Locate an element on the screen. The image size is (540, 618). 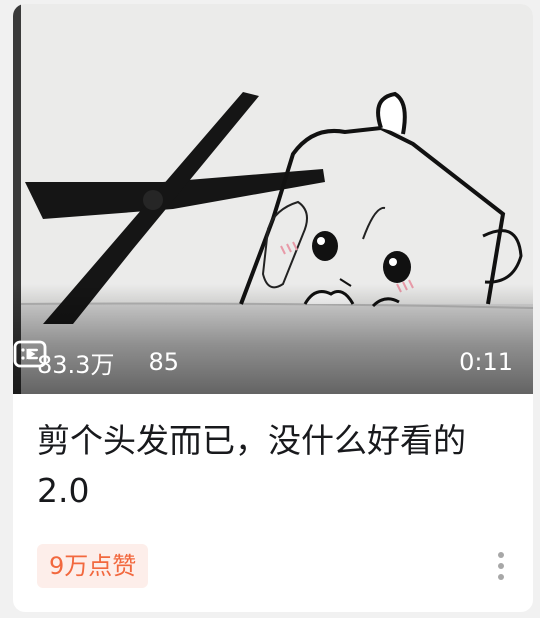
video-title: 剪个头发而已，没什么好看的2.0 is located at coordinates (277, 466).